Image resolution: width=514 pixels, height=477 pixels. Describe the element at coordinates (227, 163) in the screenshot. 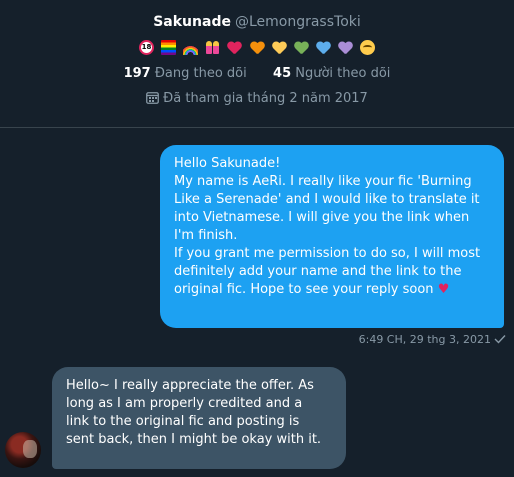

I see `message-line: Hello Sakunade!` at that location.